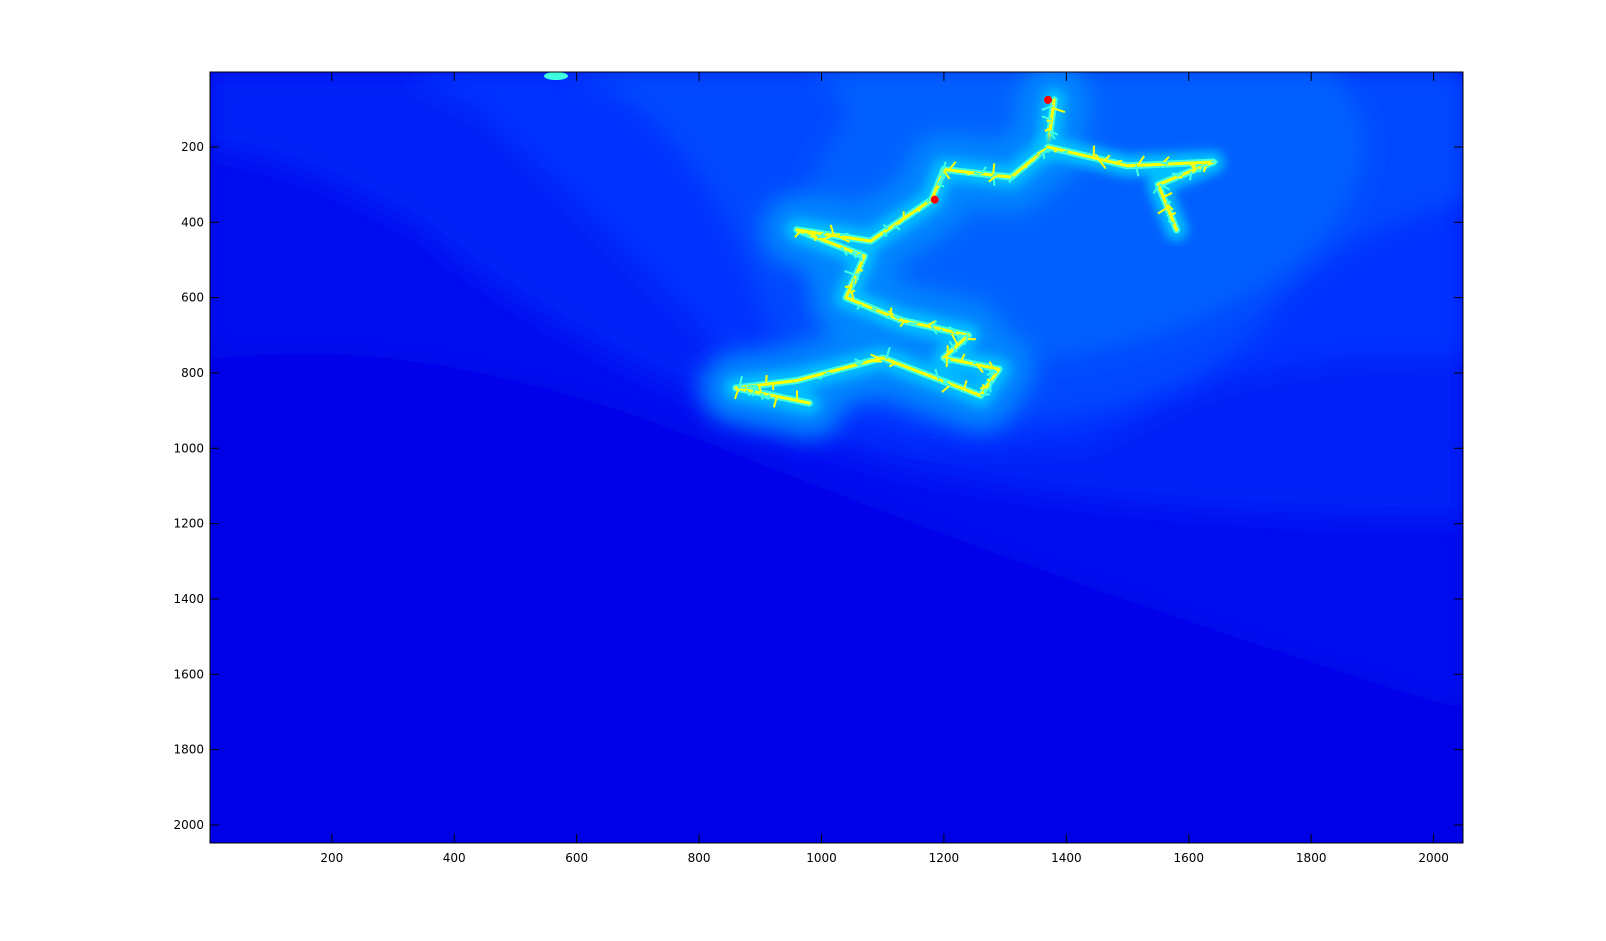 The image size is (1606, 941). I want to click on x-tick-label: 1400, so click(1066, 858).